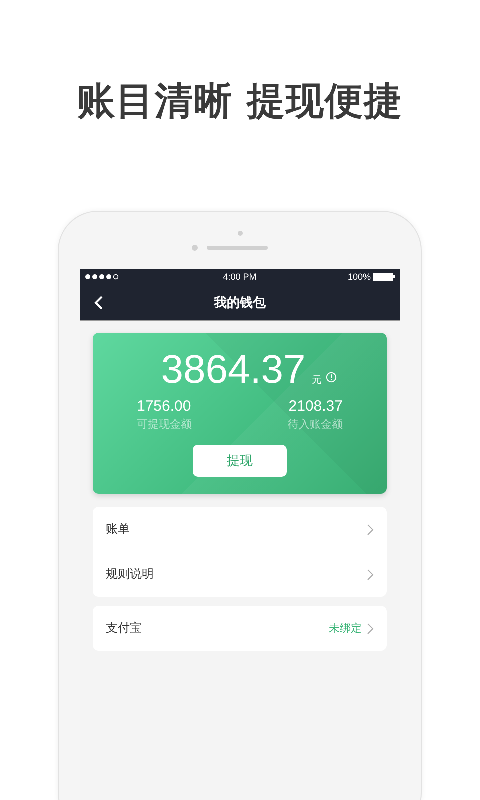  Describe the element at coordinates (240, 628) in the screenshot. I see `menu-item: 支付宝 未绑定` at that location.